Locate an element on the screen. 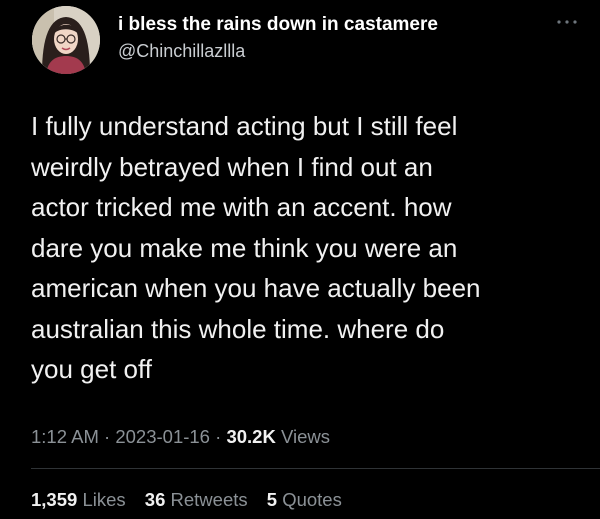 The width and height of the screenshot is (600, 519). more-options-button is located at coordinates (567, 22).